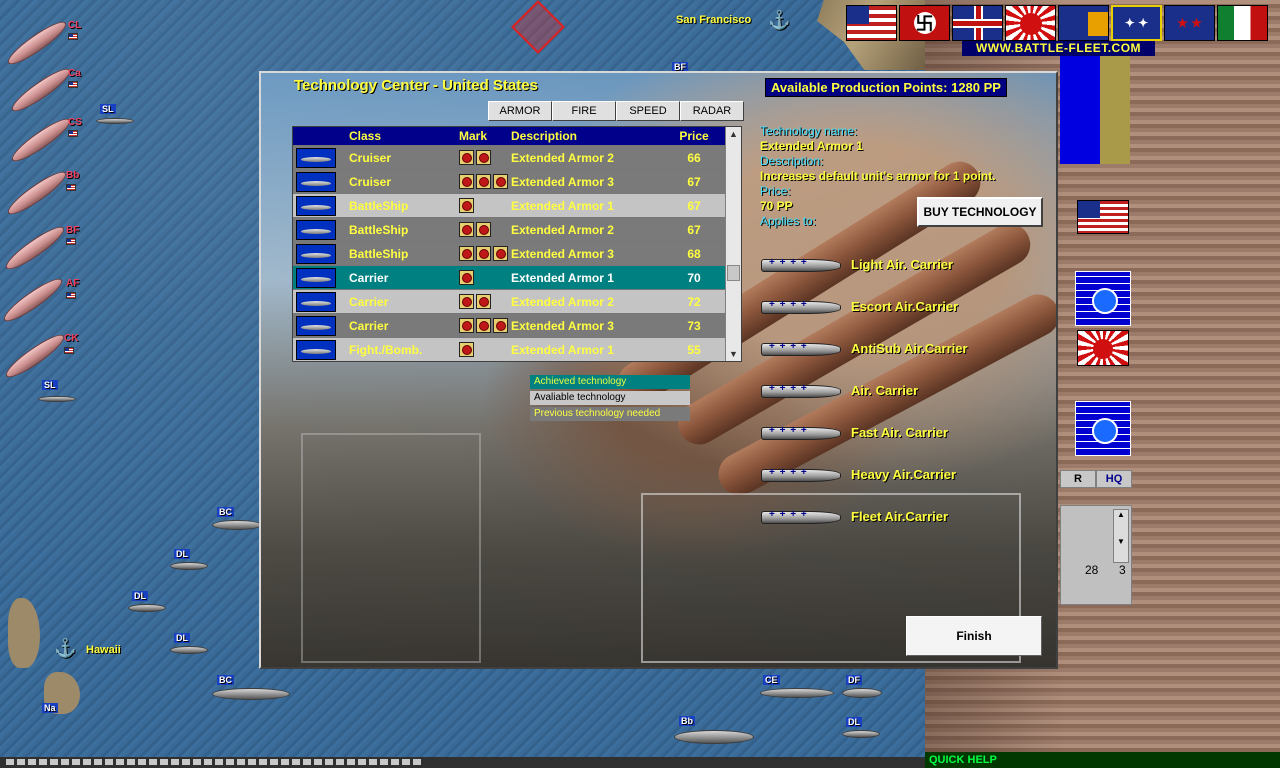 The height and width of the screenshot is (768, 1280). Describe the element at coordinates (977, 23) in the screenshot. I see `uk-flag-icon` at that location.